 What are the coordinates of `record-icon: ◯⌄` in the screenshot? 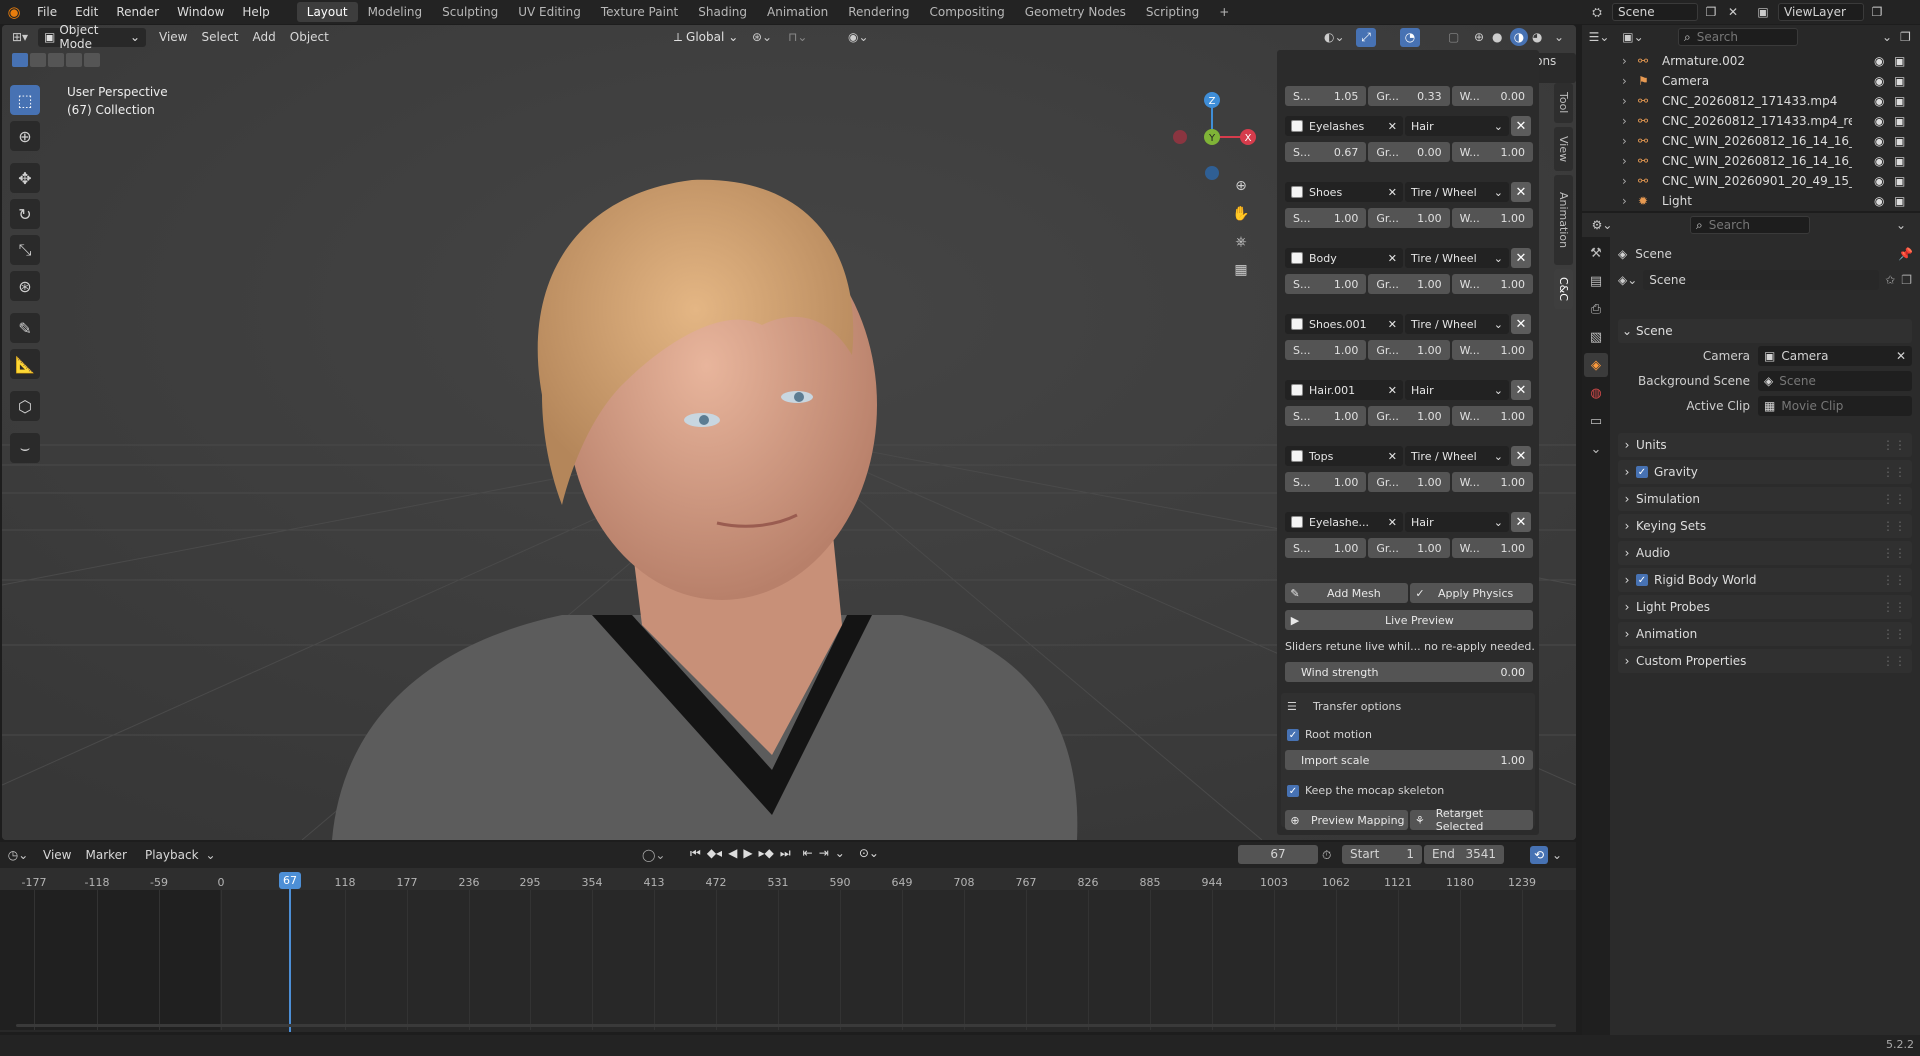 It's located at (653, 855).